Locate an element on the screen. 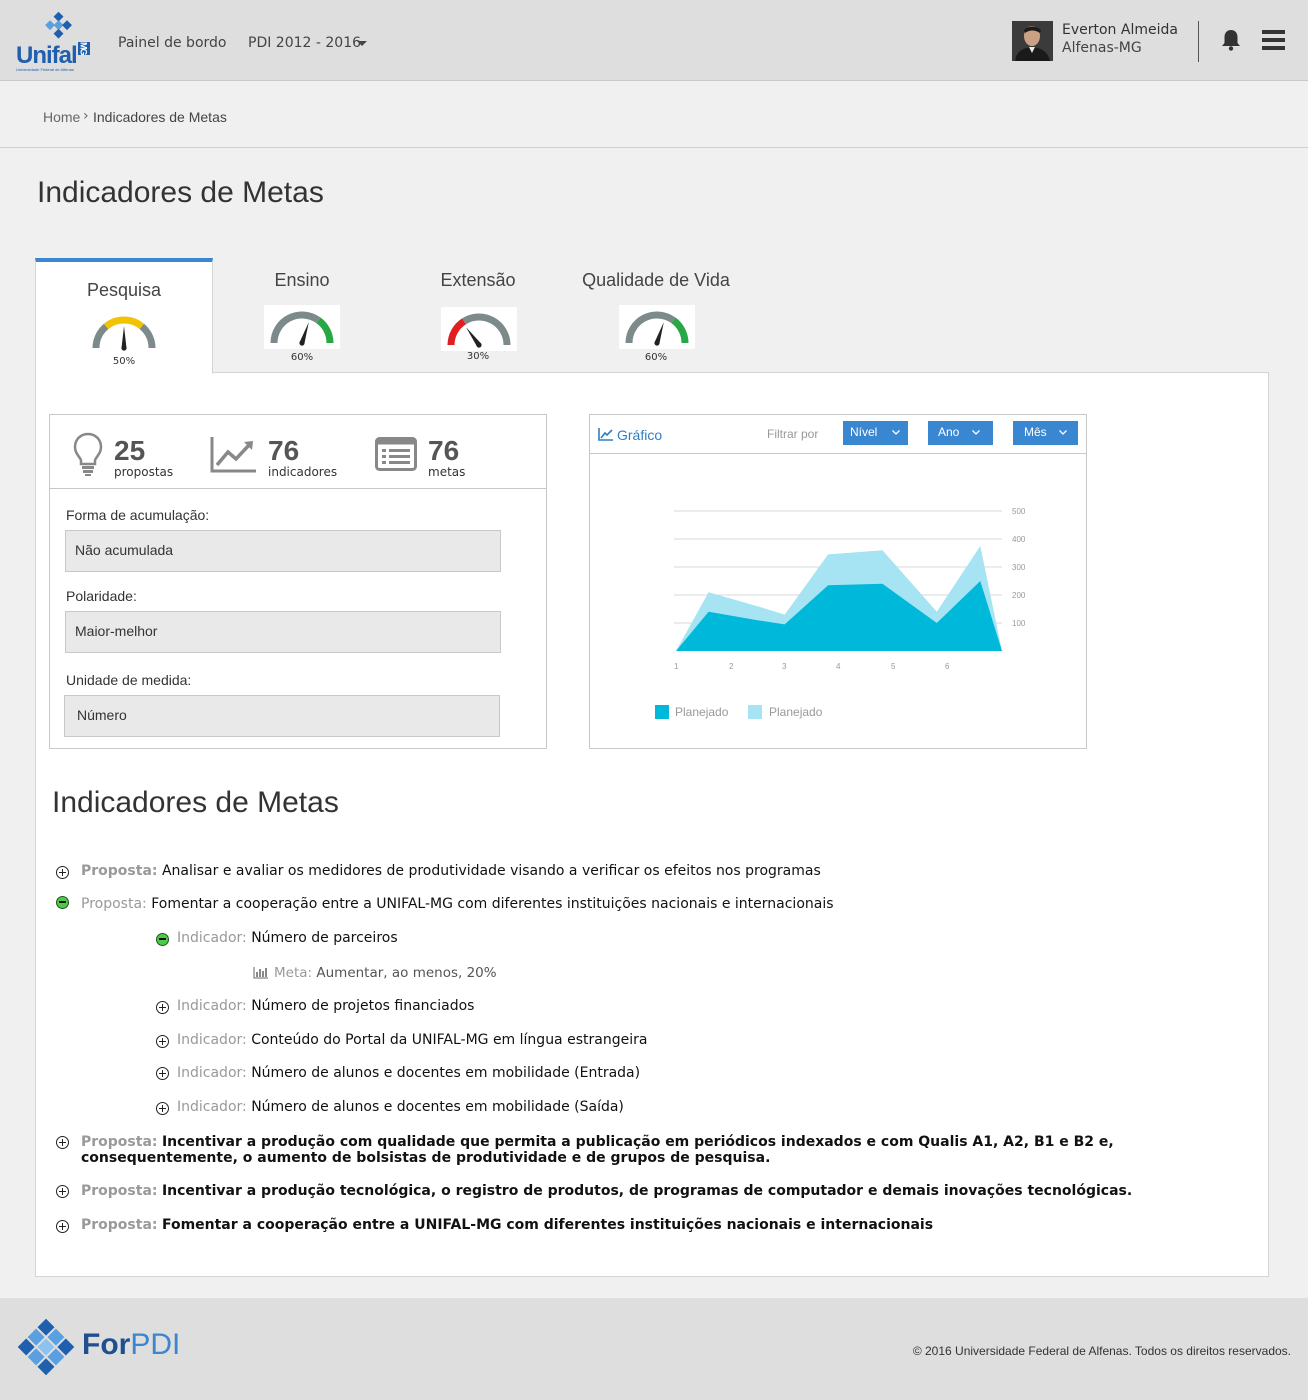  breadcrumb-current: Indicadores de Metas is located at coordinates (160, 117).